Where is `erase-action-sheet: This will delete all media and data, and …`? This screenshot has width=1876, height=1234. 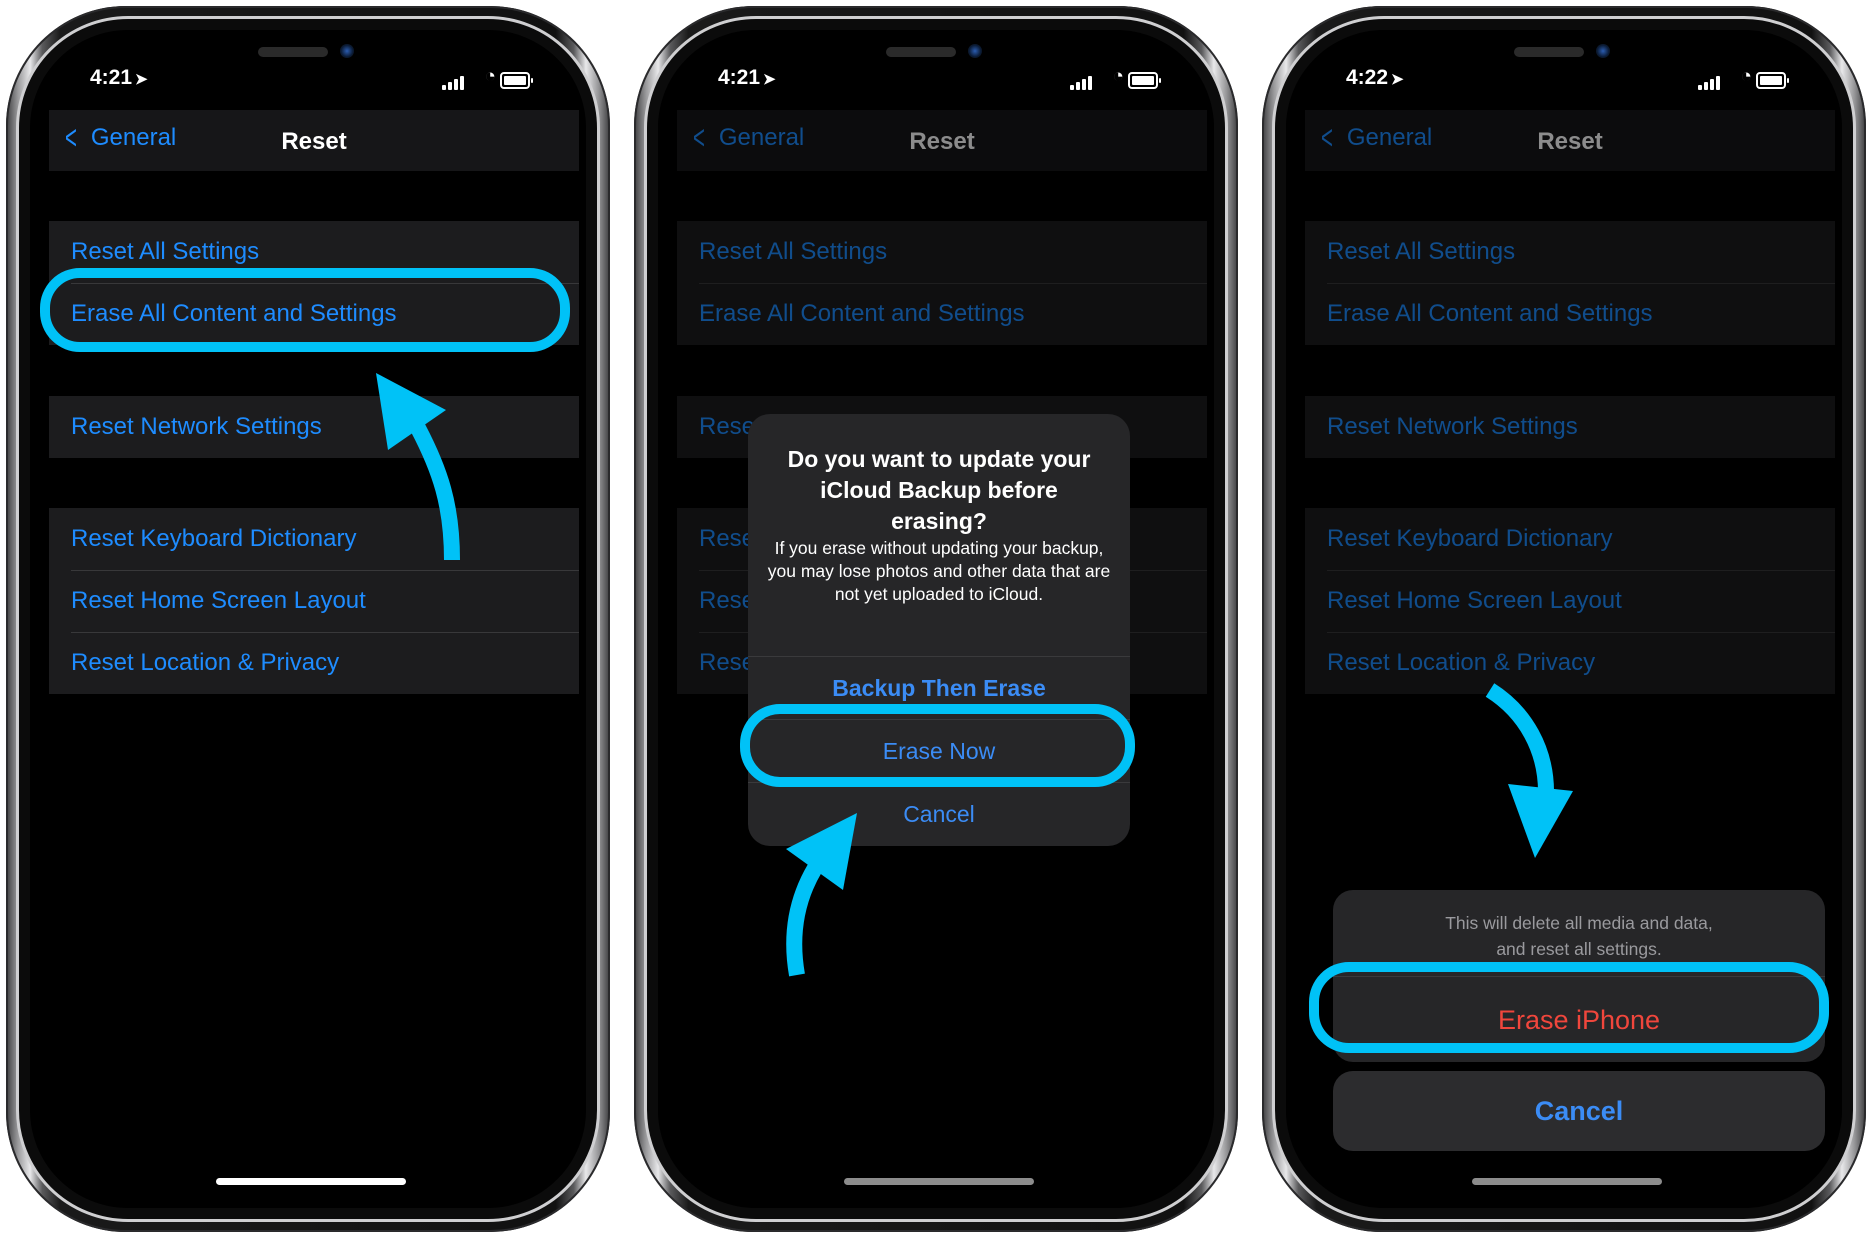 erase-action-sheet: This will delete all media and data, and … is located at coordinates (1579, 976).